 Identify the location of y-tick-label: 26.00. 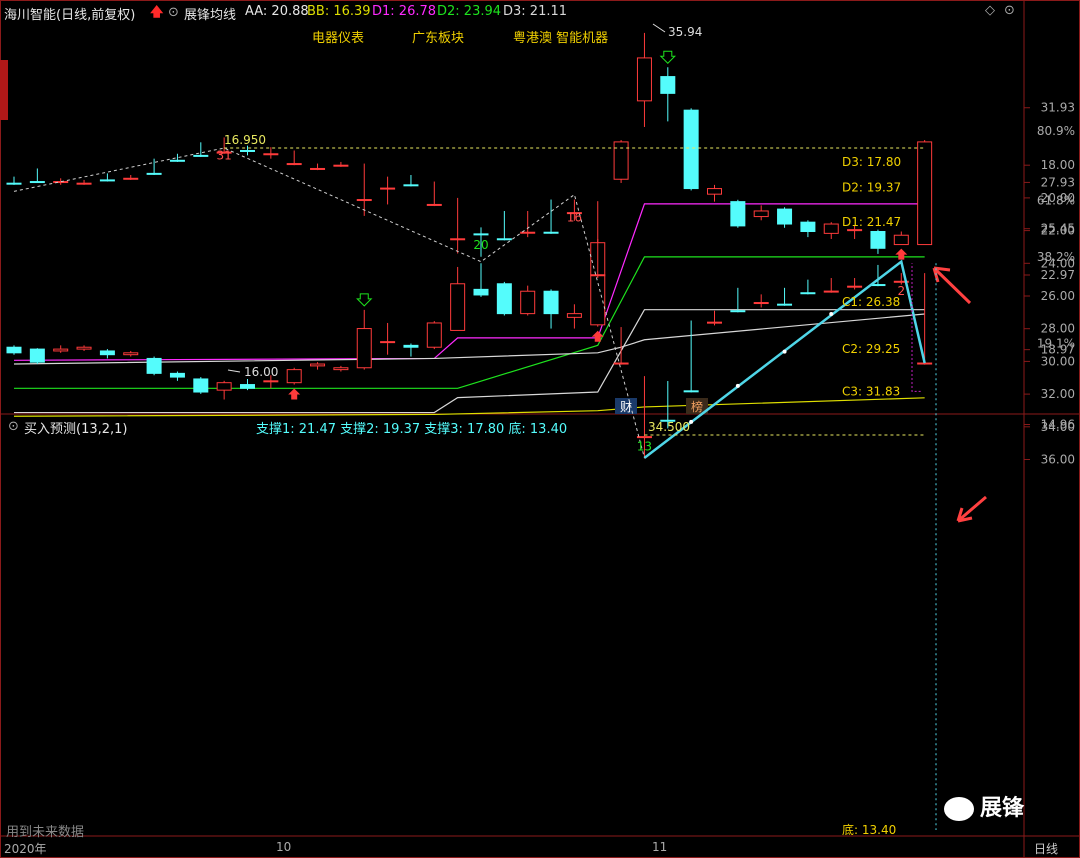
(1058, 296).